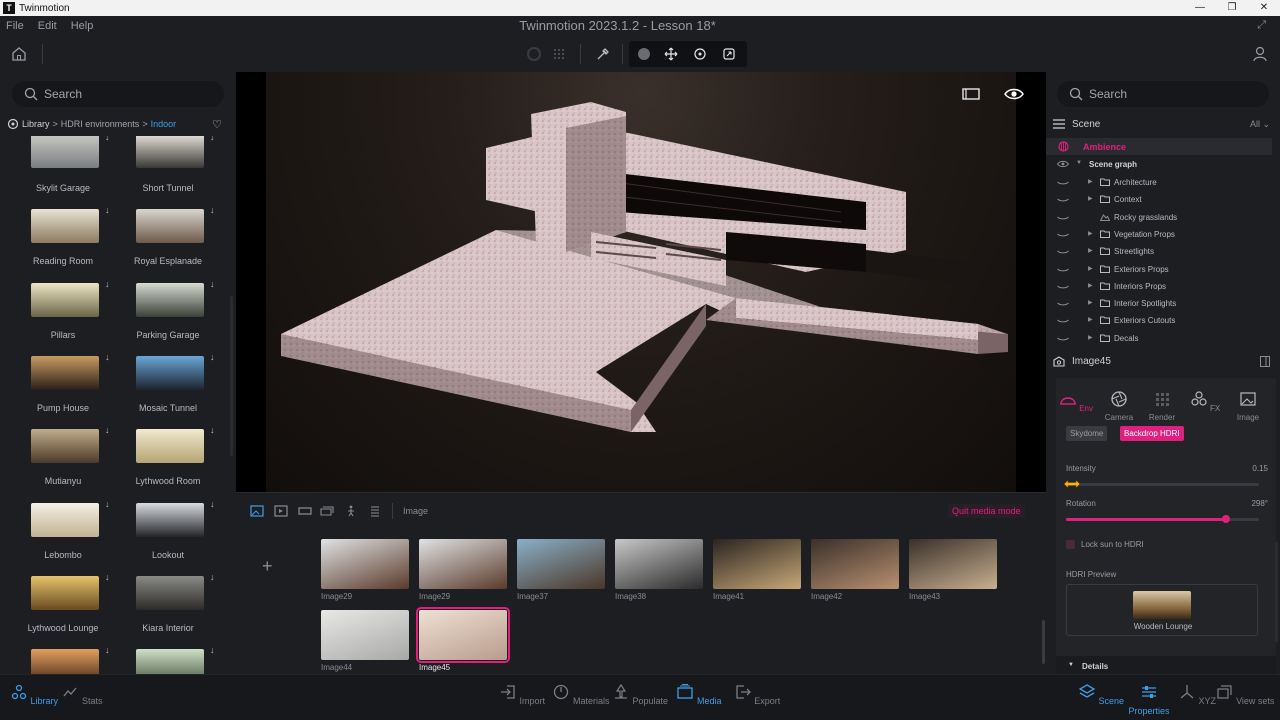  Describe the element at coordinates (168, 462) in the screenshot. I see `library-item: ↓ Lythwood Room` at that location.